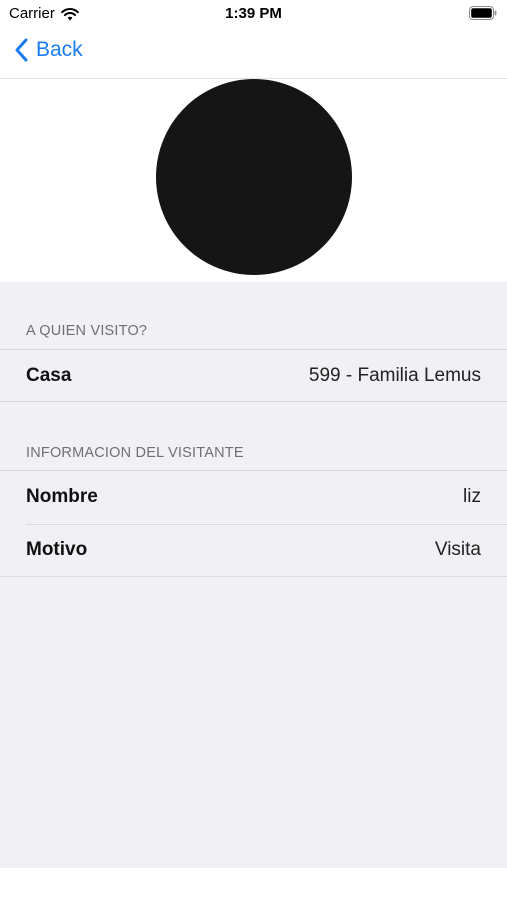 The image size is (507, 900). What do you see at coordinates (472, 496) in the screenshot?
I see `row-value-nombre: liz` at bounding box center [472, 496].